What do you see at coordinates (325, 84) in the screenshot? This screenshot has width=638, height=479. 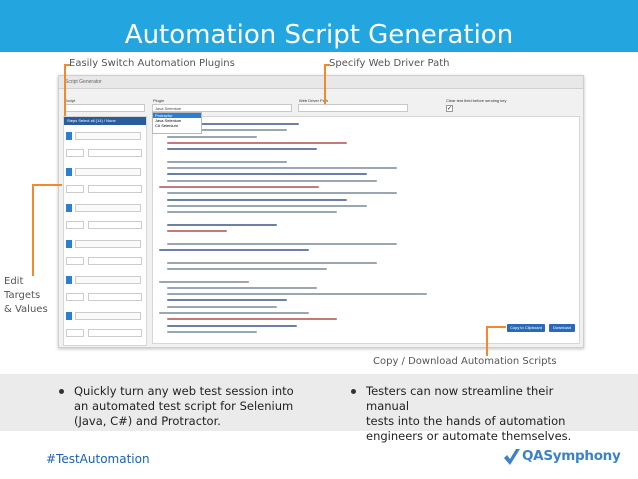 I see `callout-line-driver` at bounding box center [325, 84].